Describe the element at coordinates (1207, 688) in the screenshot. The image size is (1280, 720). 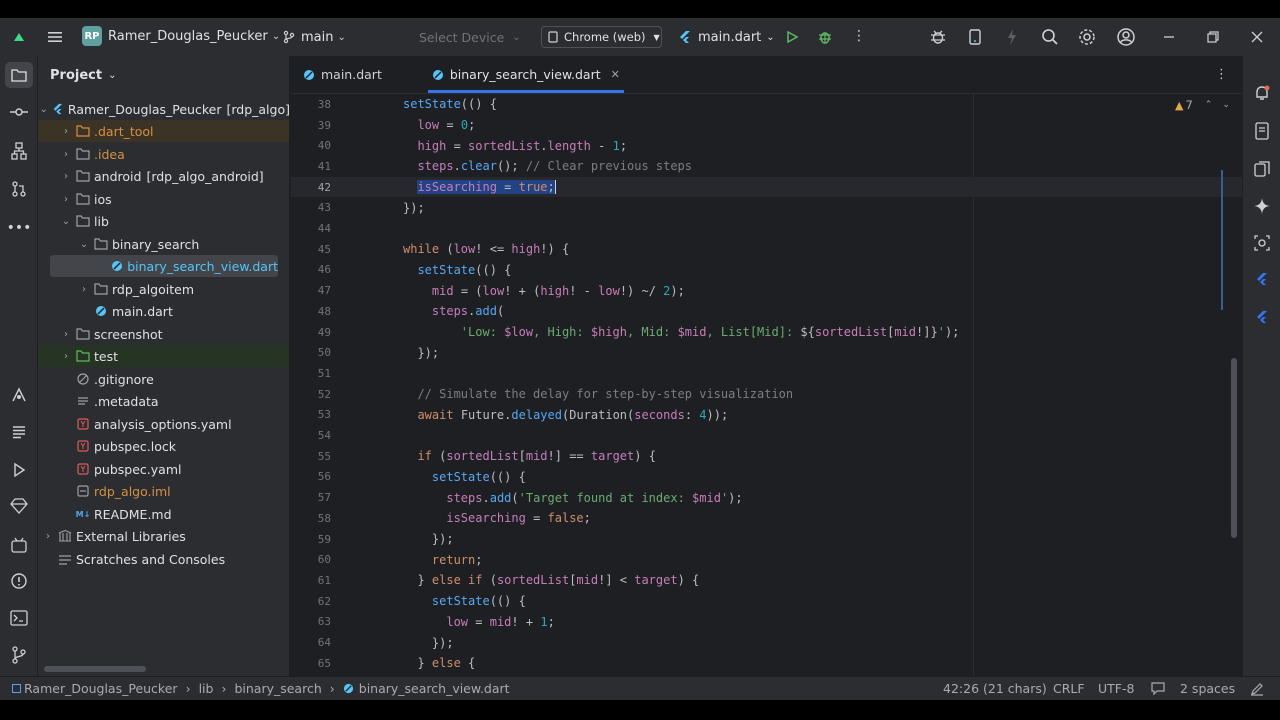
I see `indent-setting: 2 spaces` at that location.